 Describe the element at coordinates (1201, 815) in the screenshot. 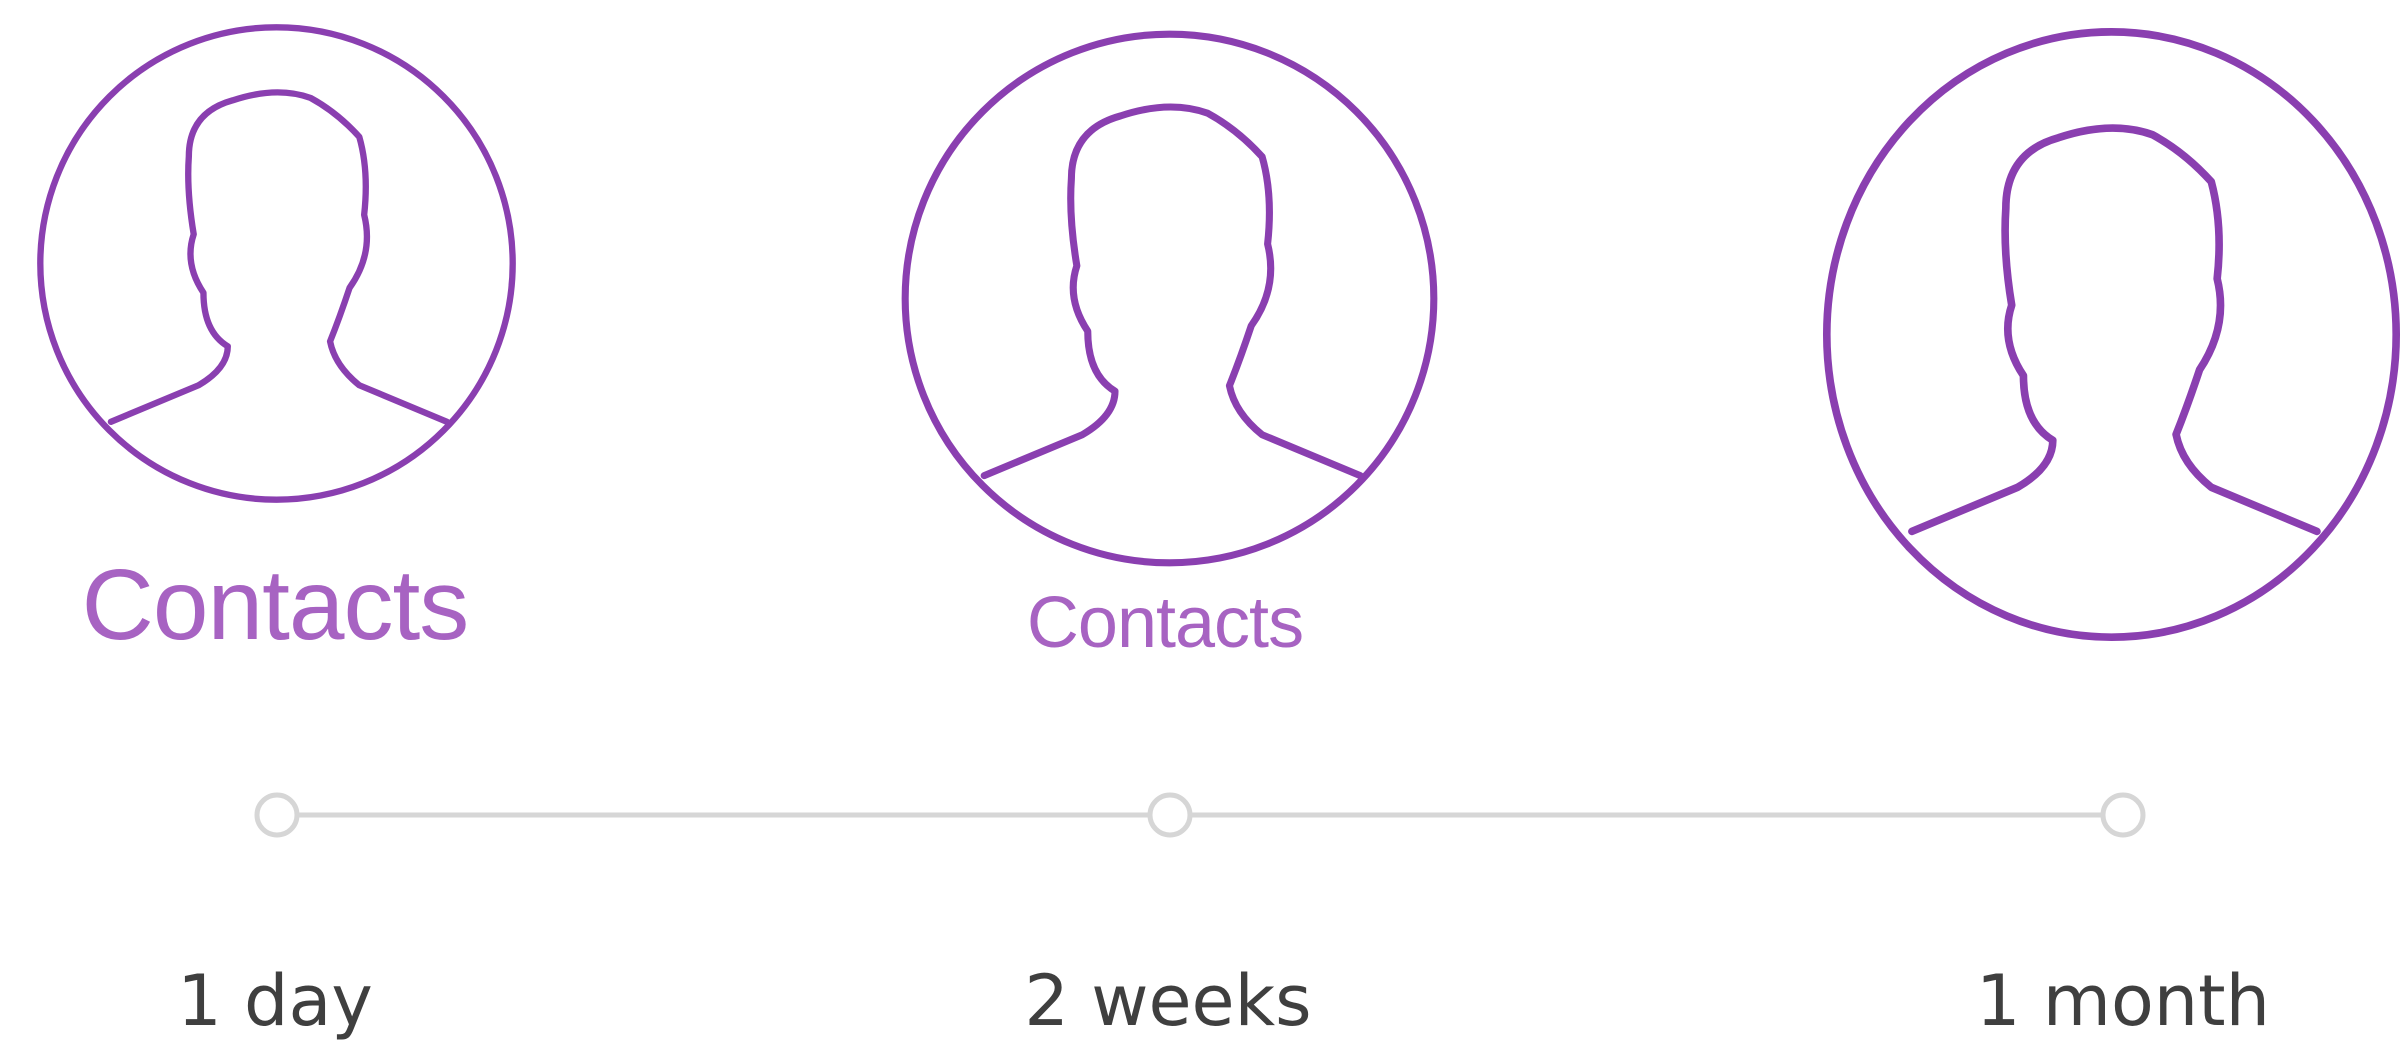

I see `timeline` at that location.